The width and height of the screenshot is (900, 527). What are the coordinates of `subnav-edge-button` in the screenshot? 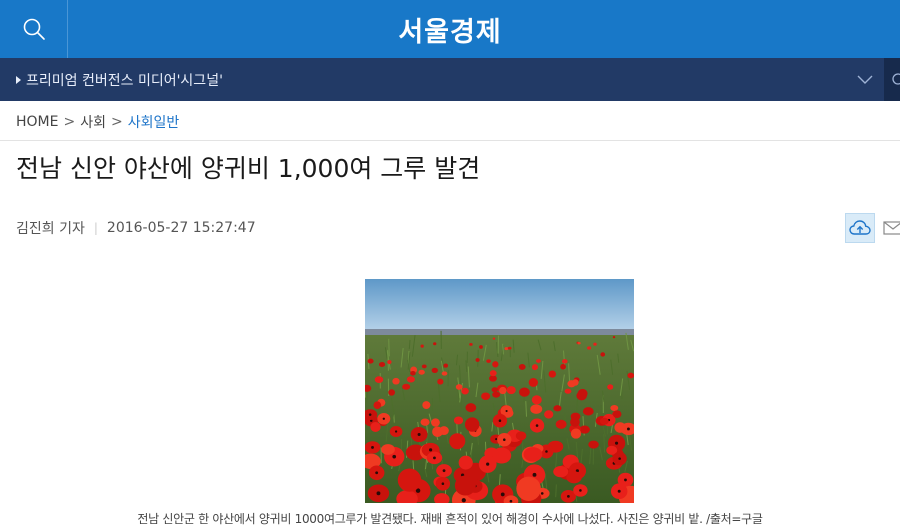 It's located at (892, 79).